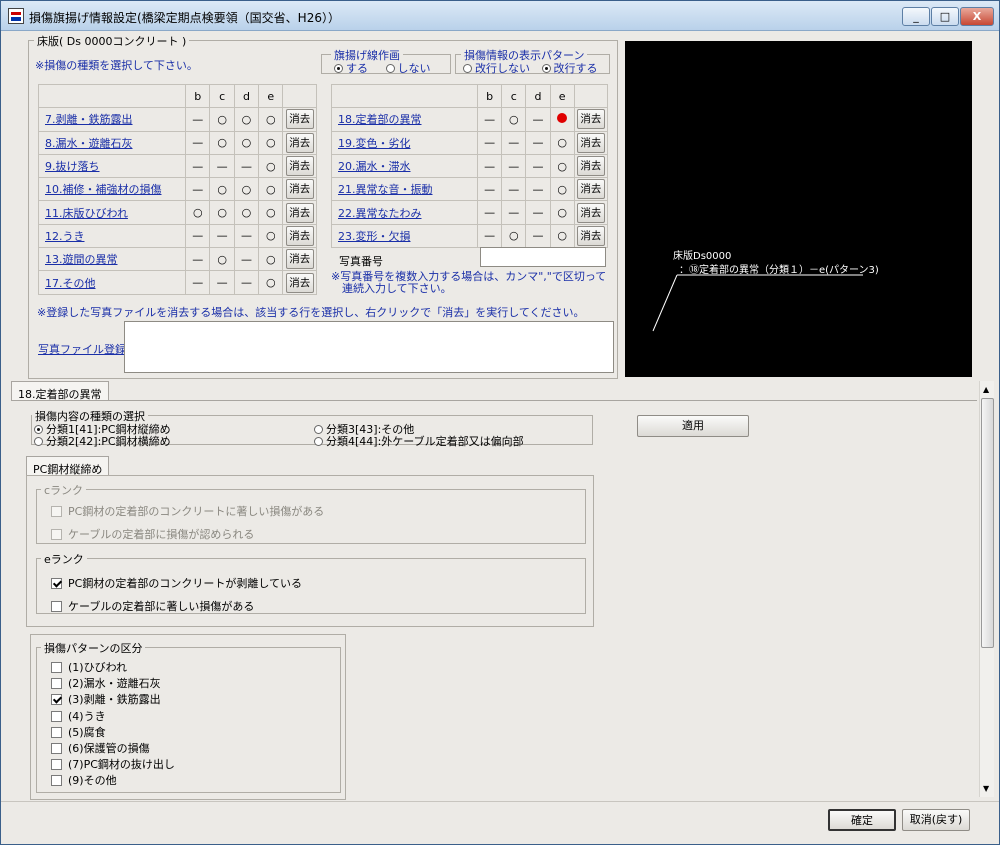 This screenshot has width=1000, height=845. I want to click on rank-c-item-2: ケーブルの定着部に損傷が認められる, so click(152, 534).